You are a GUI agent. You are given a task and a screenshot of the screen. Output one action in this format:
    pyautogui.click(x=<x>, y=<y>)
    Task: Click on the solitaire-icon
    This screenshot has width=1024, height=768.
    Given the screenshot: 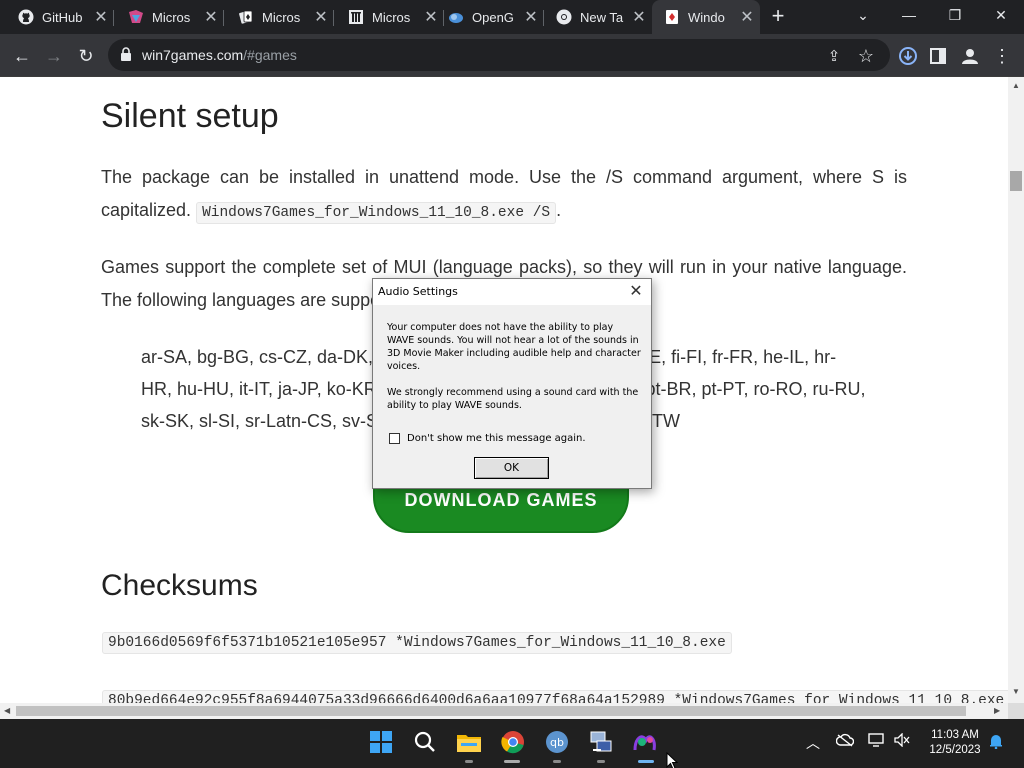 What is the action you would take?
    pyautogui.click(x=246, y=17)
    